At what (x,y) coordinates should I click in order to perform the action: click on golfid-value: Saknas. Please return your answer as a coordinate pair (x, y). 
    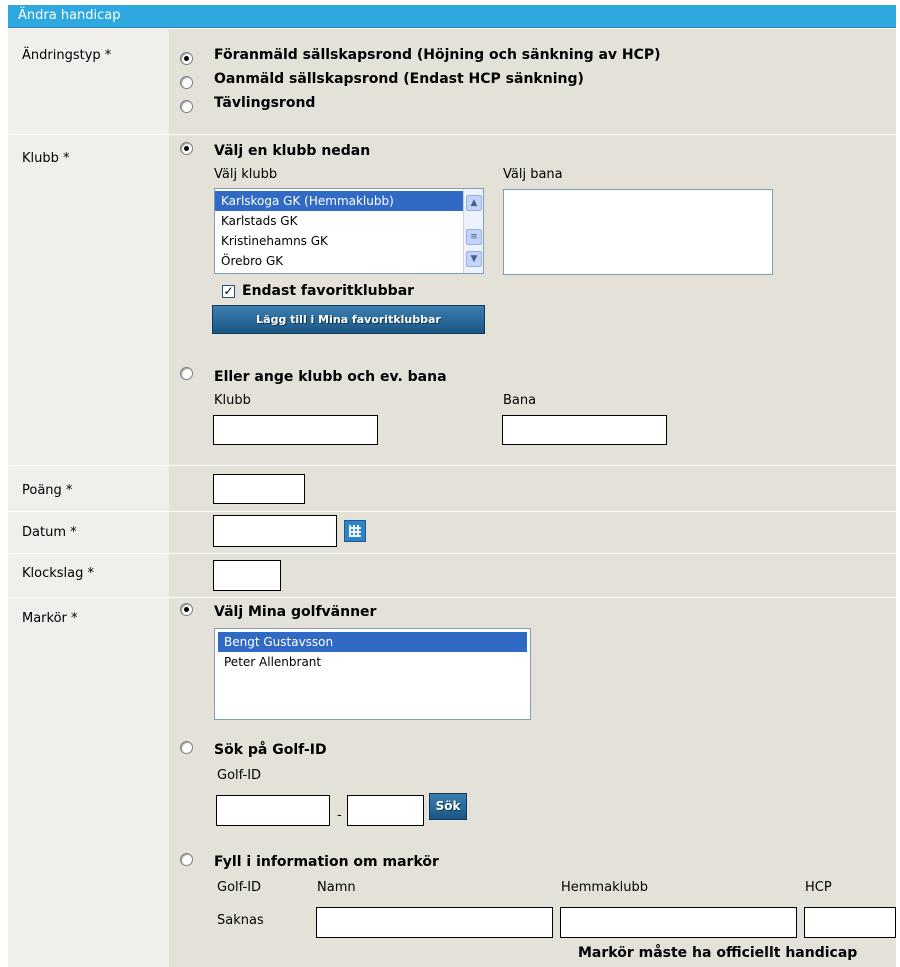
    Looking at the image, I should click on (240, 920).